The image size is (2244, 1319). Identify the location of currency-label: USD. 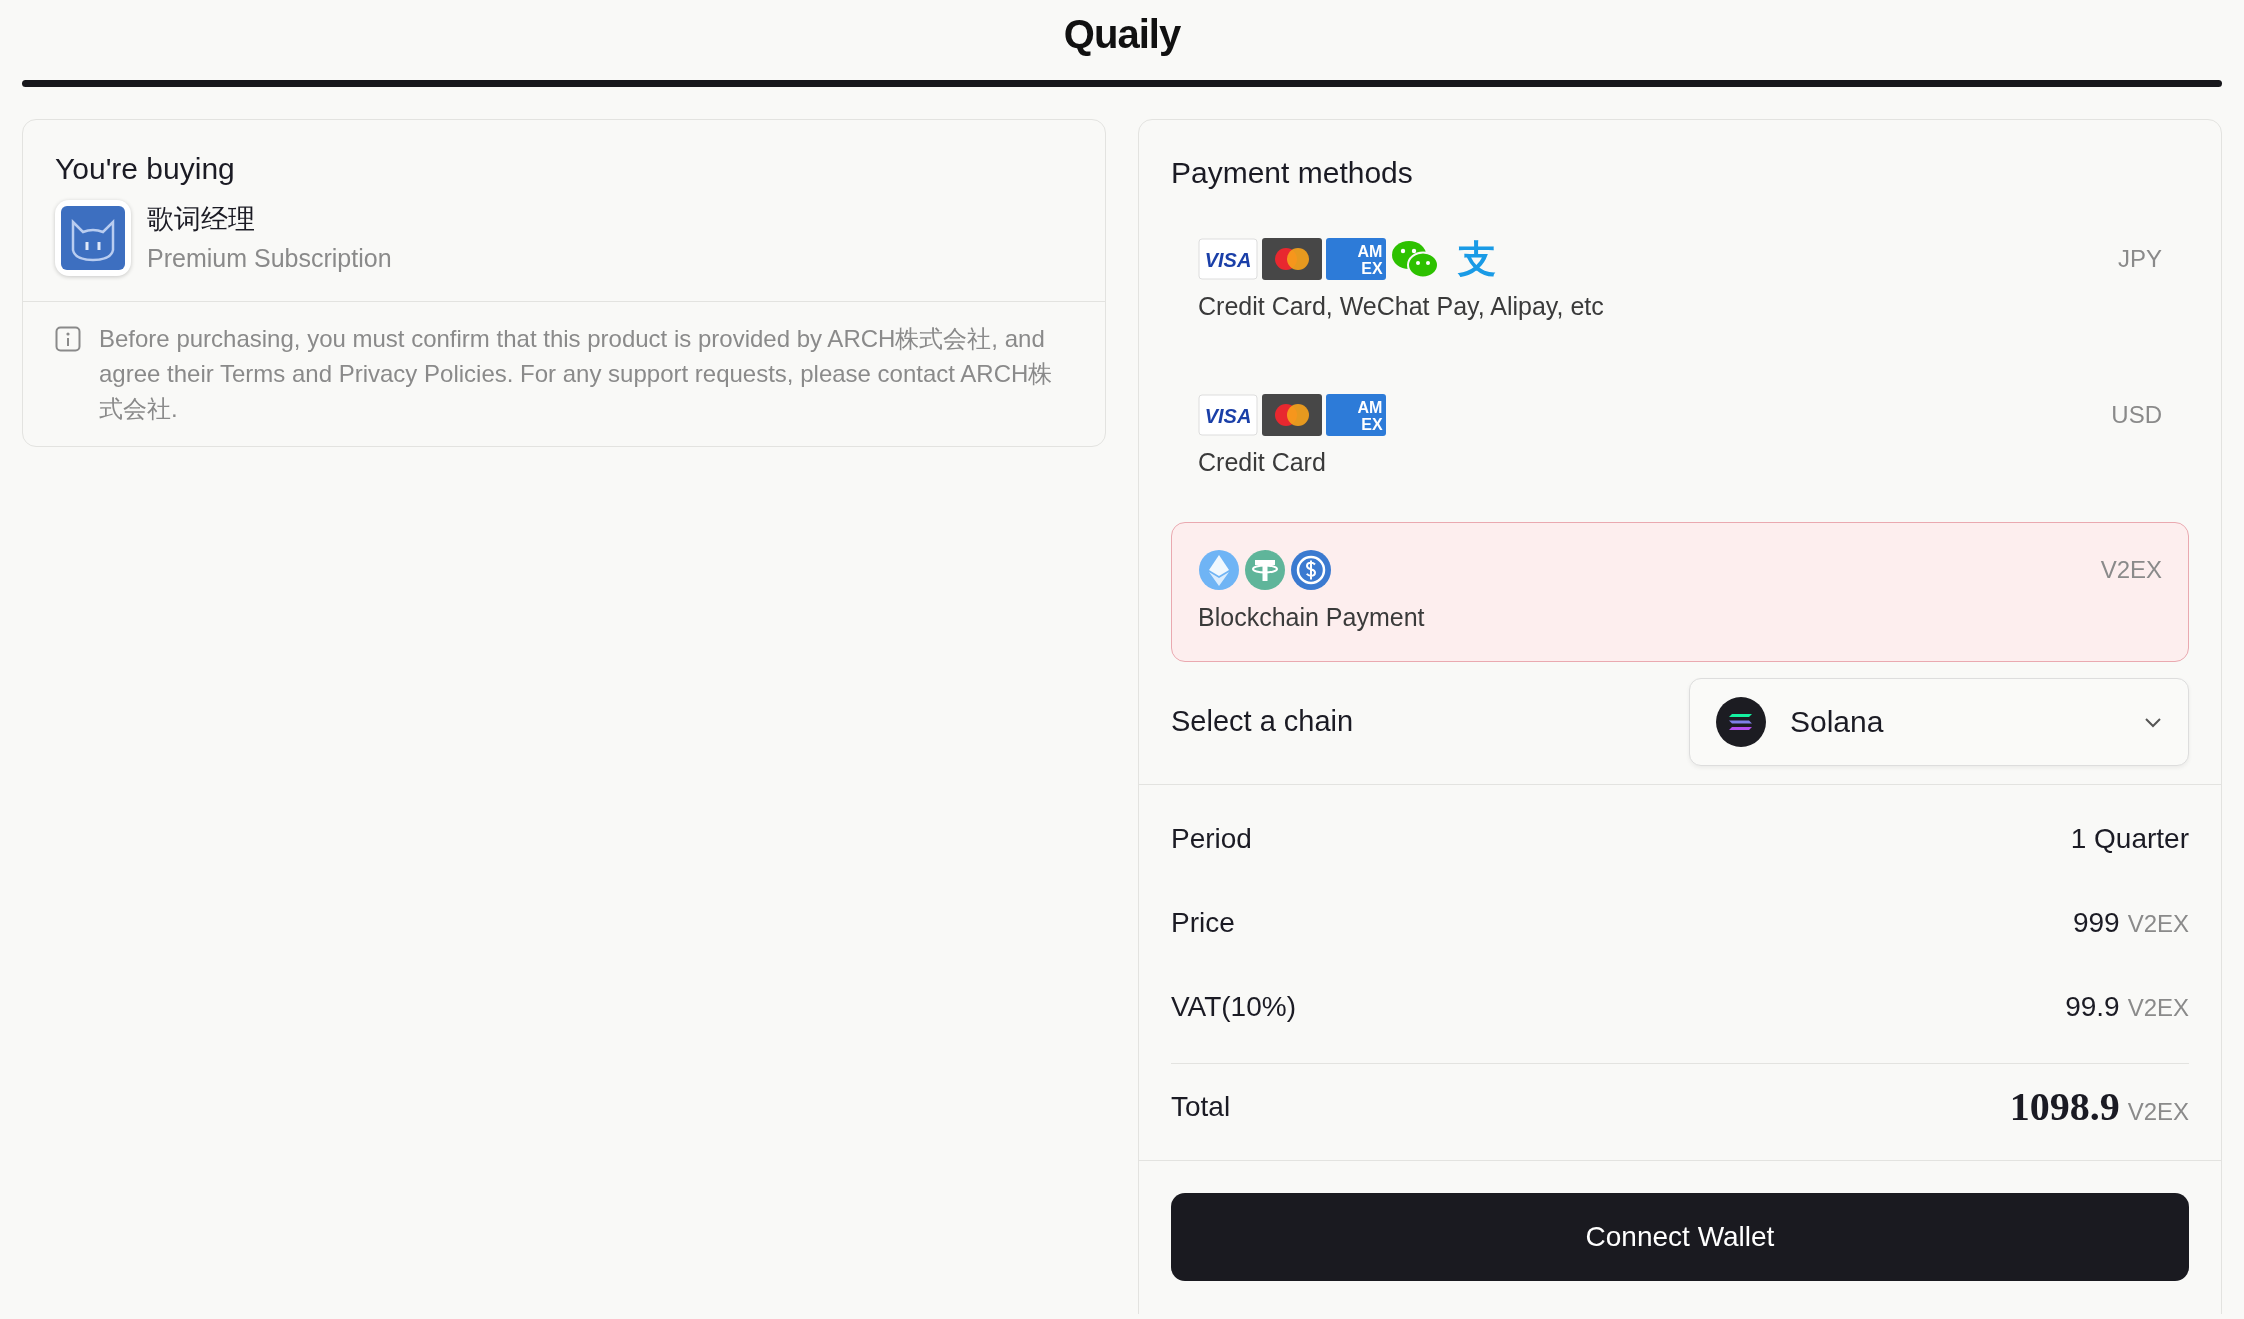
(2136, 414).